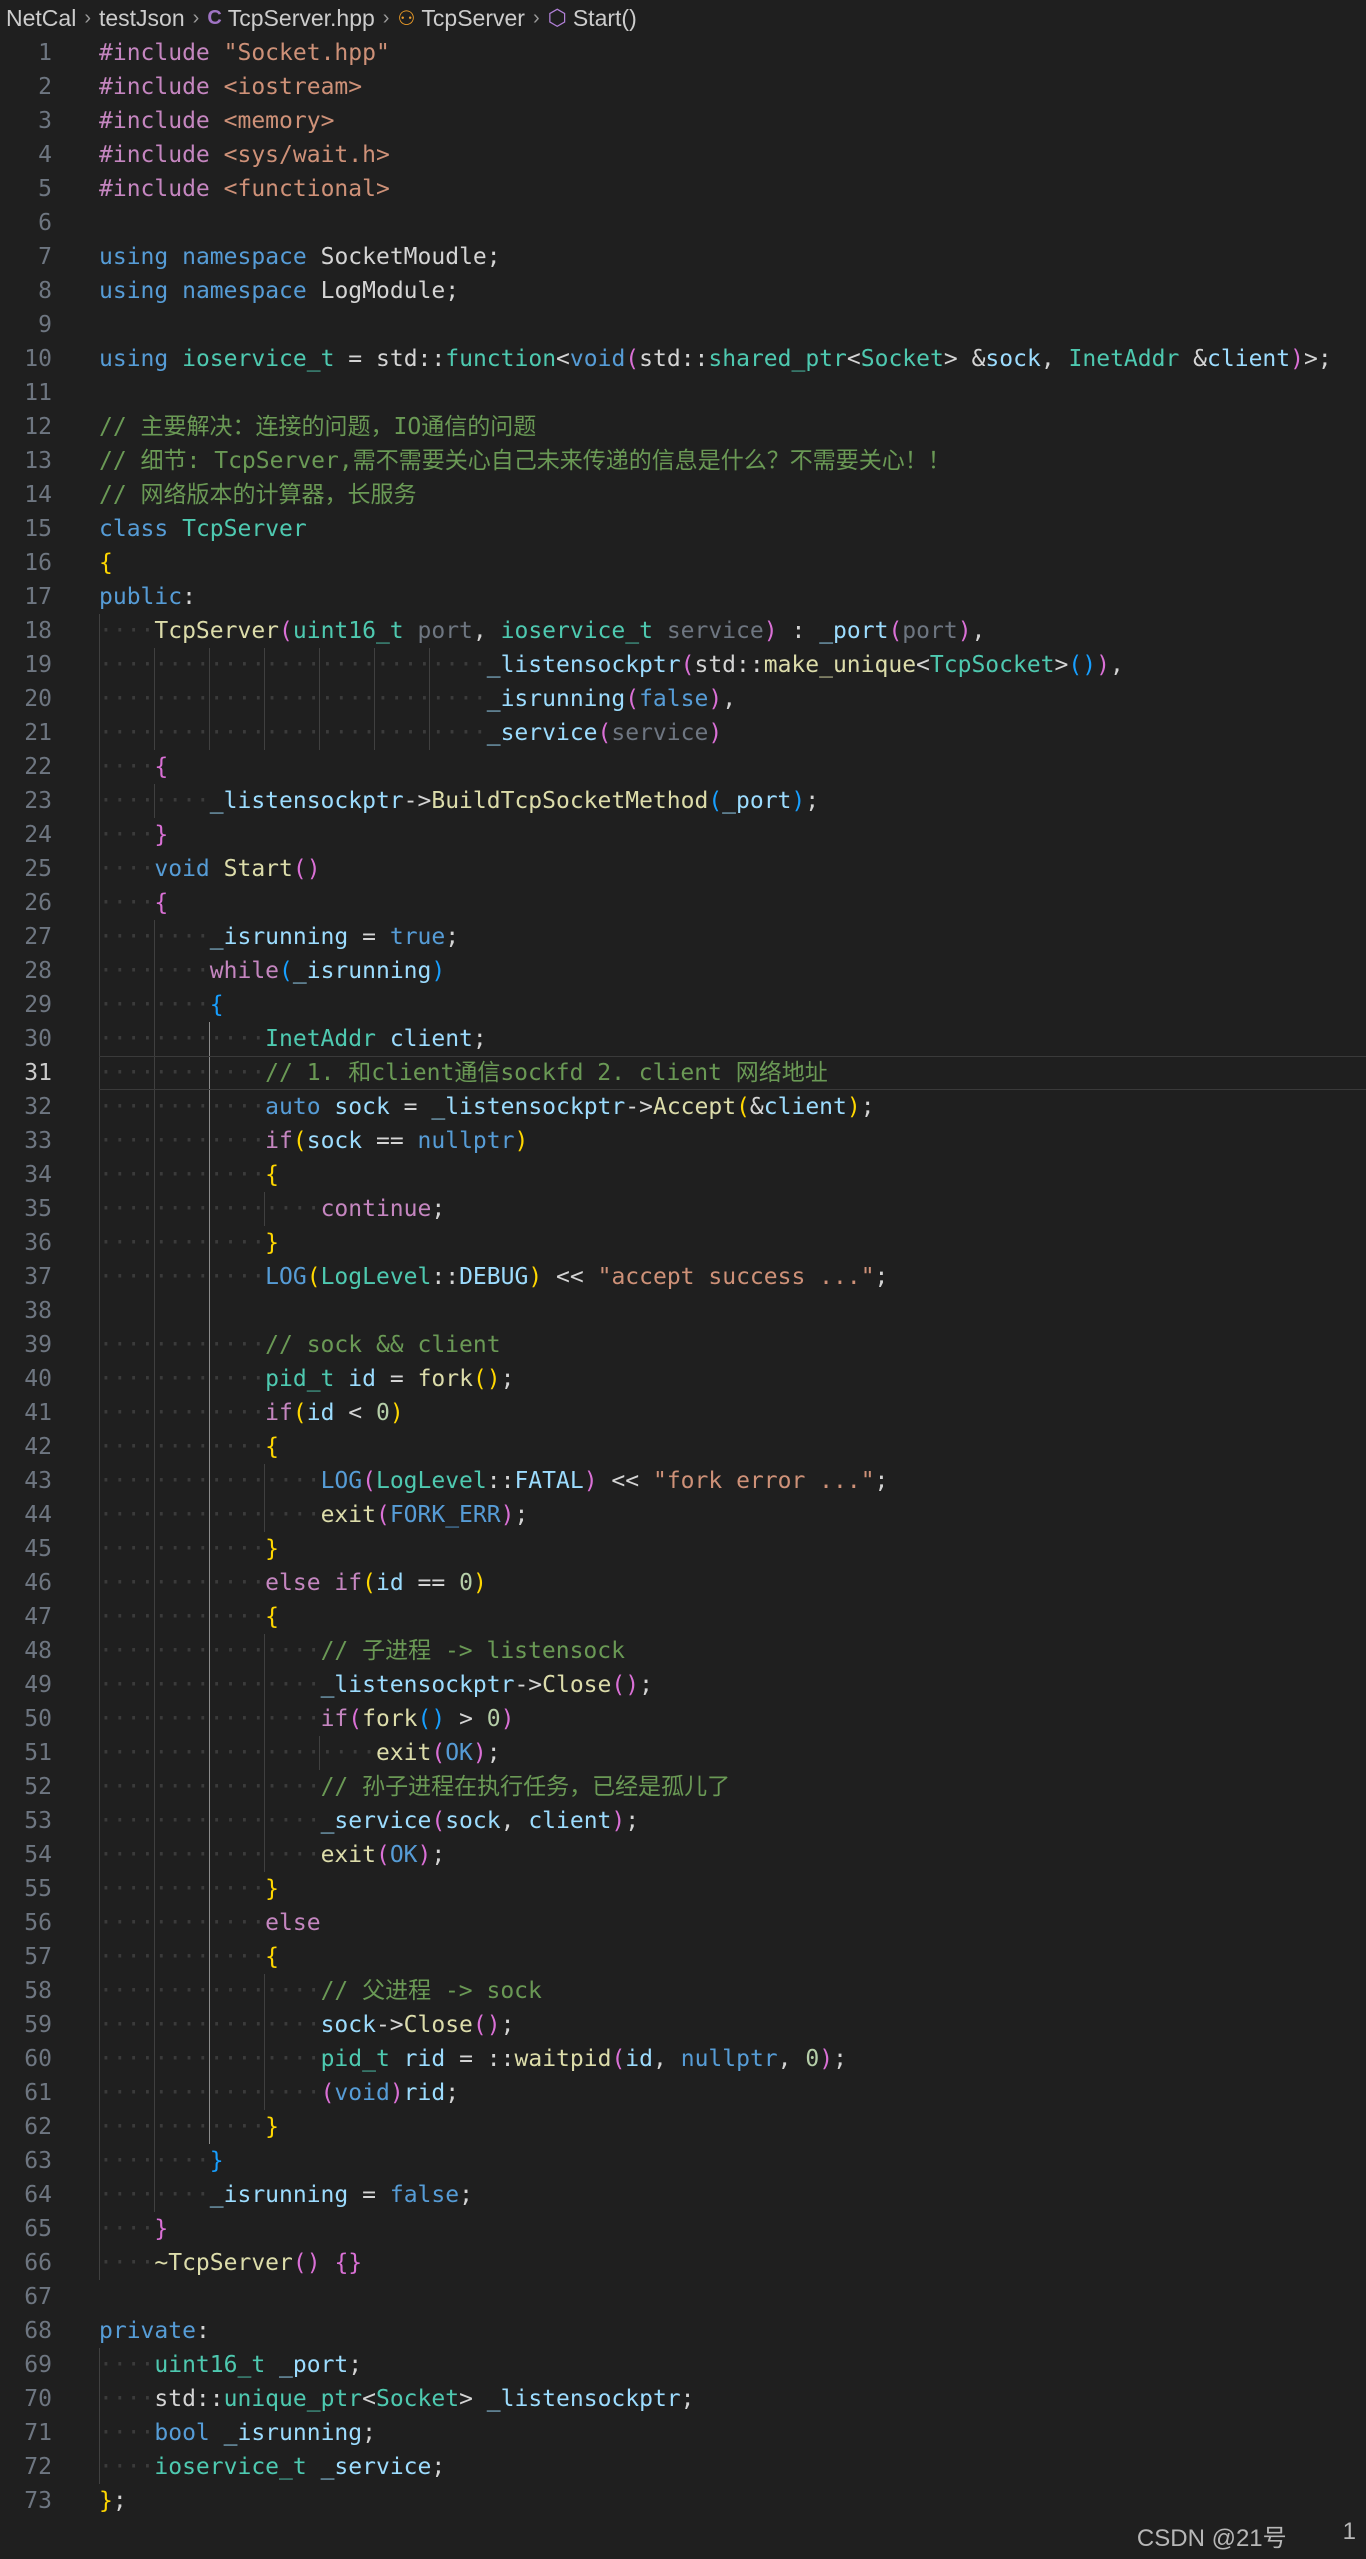 The width and height of the screenshot is (1366, 2559). Describe the element at coordinates (683, 427) in the screenshot. I see `code-line: 12 // 主要解决：连接的问题，IO通信的问题` at that location.